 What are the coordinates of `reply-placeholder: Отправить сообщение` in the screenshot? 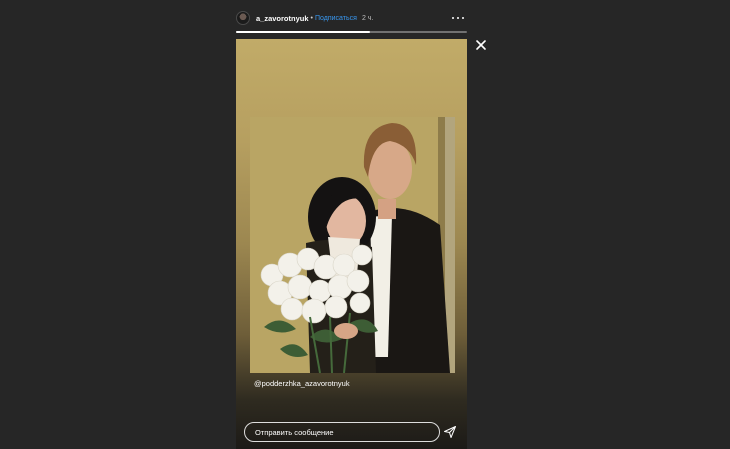 It's located at (294, 432).